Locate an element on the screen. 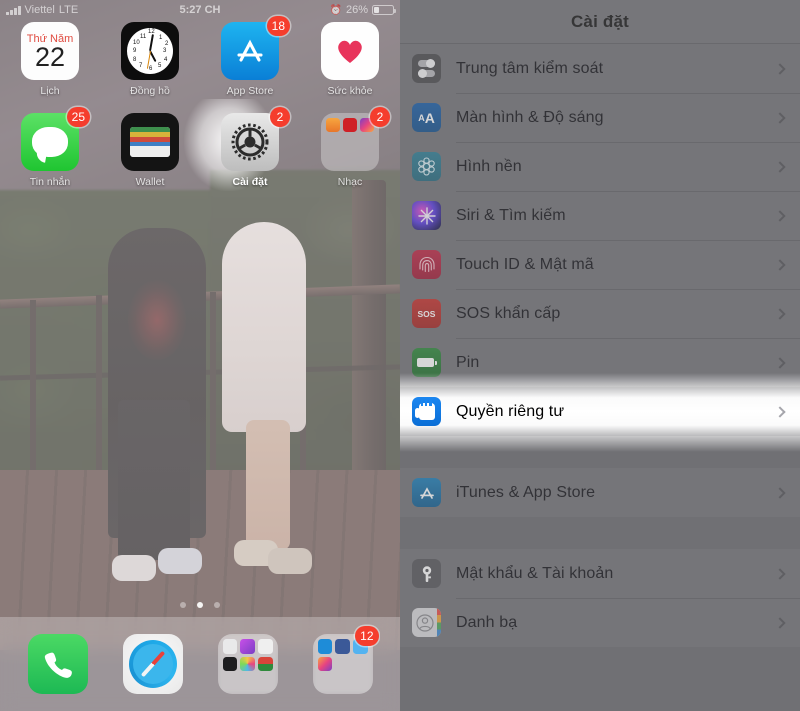 The height and width of the screenshot is (711, 800). calendar-icon: Thứ Năm 22 is located at coordinates (50, 51).